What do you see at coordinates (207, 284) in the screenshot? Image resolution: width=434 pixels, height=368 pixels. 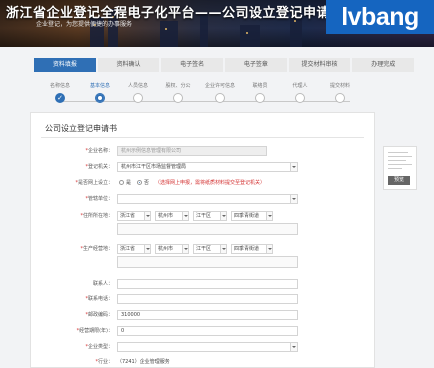 I see `contact-person-input` at bounding box center [207, 284].